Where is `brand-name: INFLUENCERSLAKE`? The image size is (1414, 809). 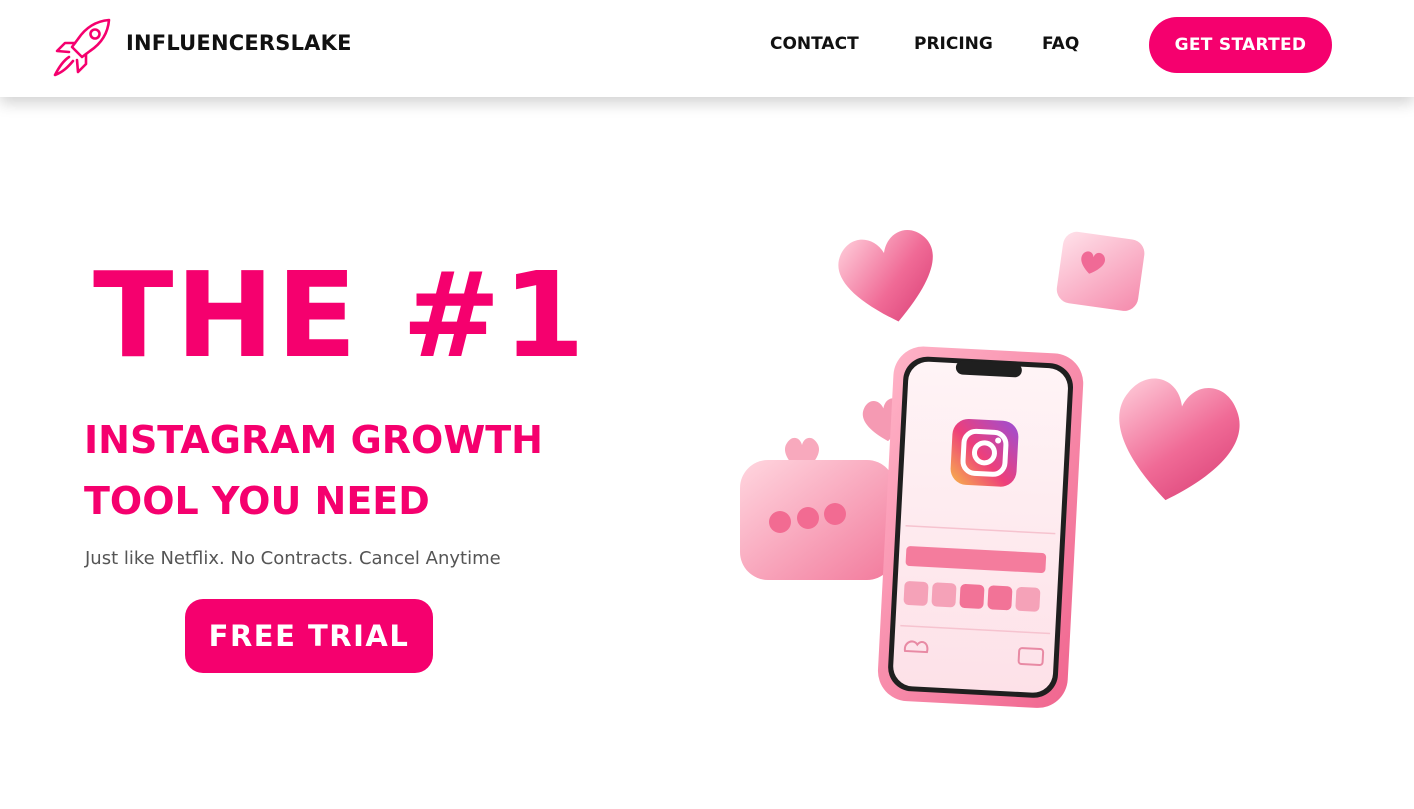 brand-name: INFLUENCERSLAKE is located at coordinates (239, 43).